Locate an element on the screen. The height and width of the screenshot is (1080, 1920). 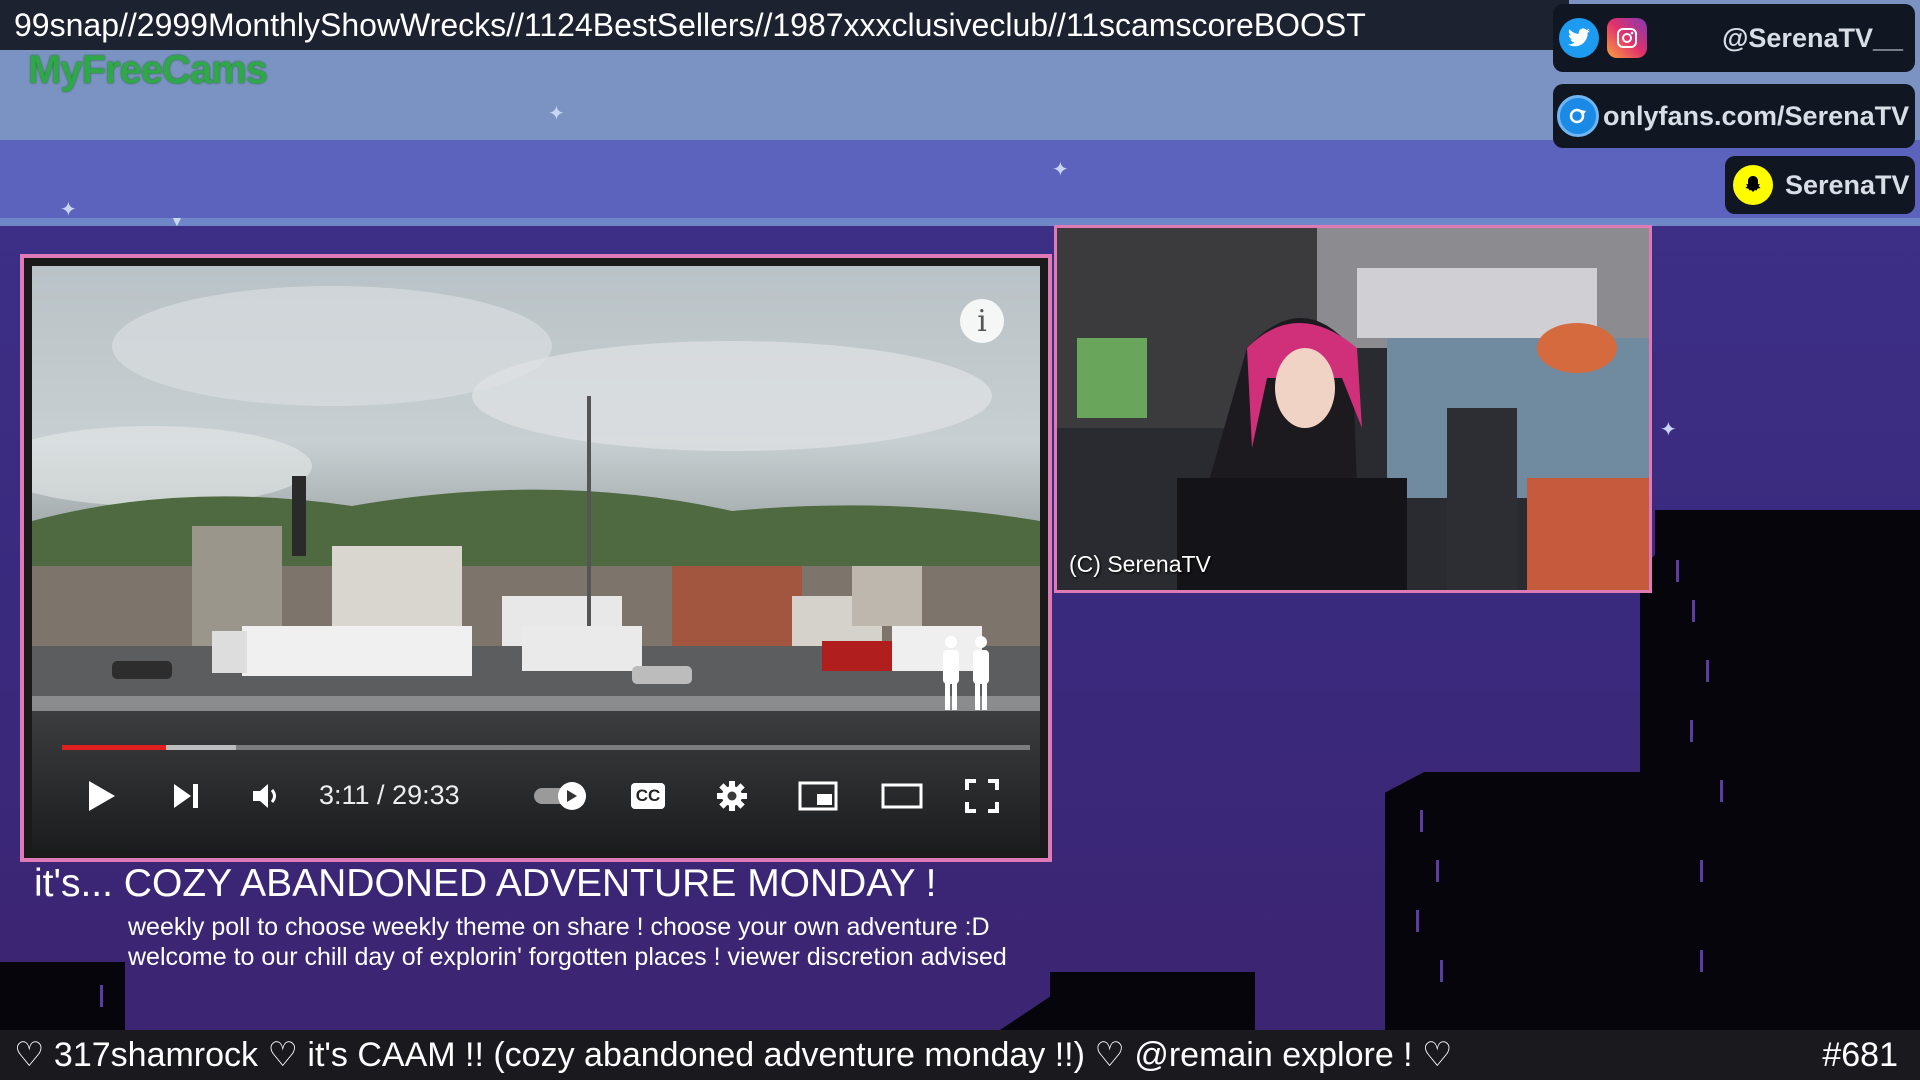
captions-button: CC is located at coordinates (648, 796).